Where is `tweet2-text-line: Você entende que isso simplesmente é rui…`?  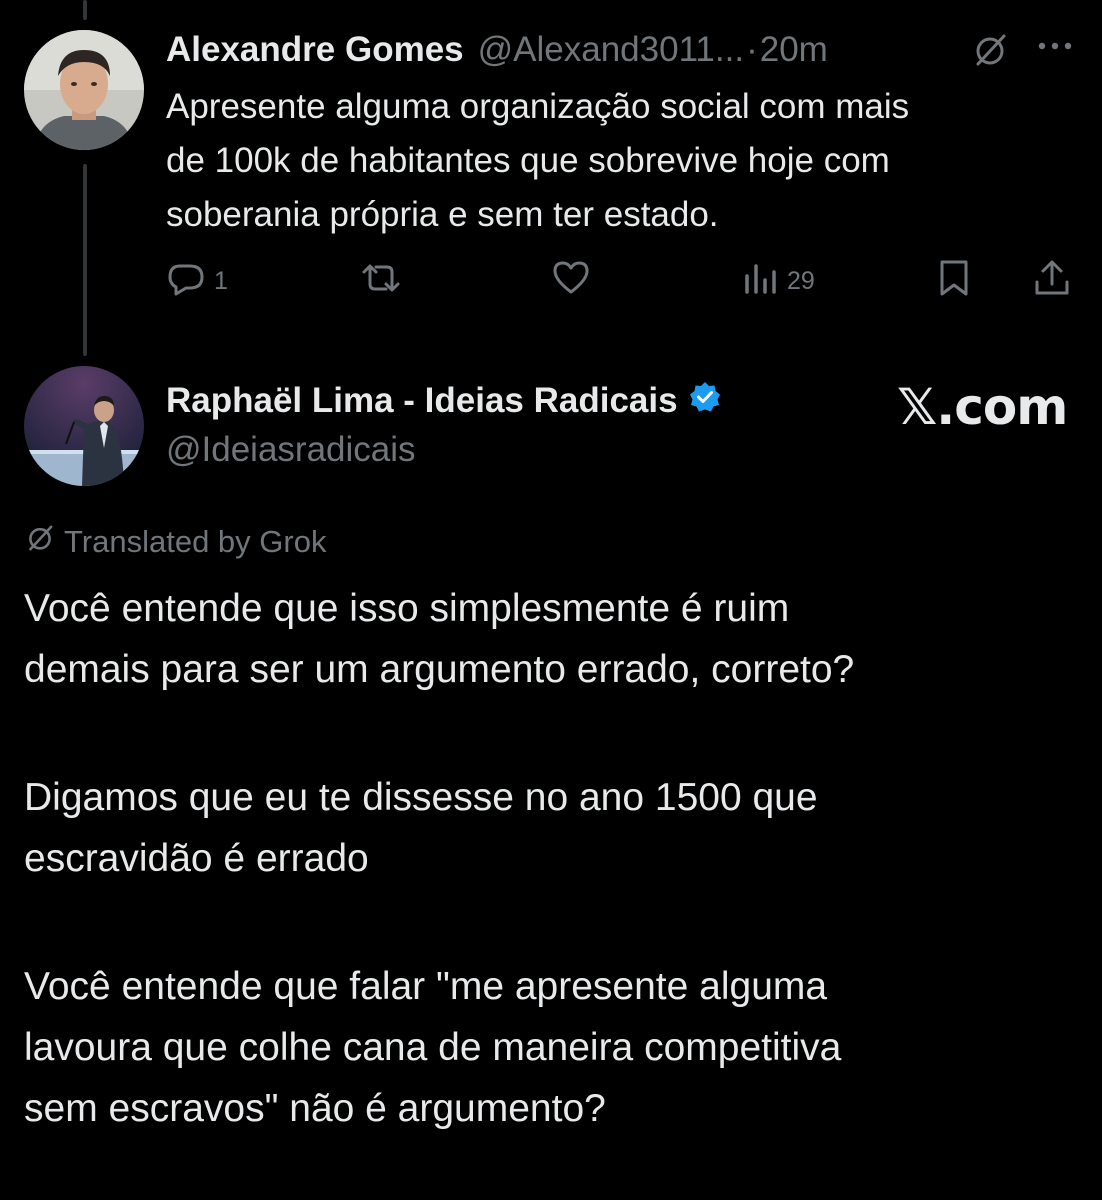
tweet2-text-line: Você entende que isso simplesmente é rui… is located at coordinates (407, 608).